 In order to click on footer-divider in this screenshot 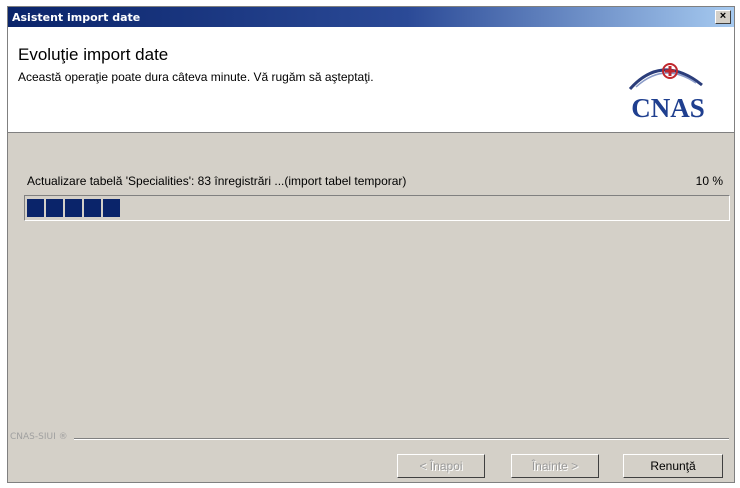, I will do `click(401, 439)`.